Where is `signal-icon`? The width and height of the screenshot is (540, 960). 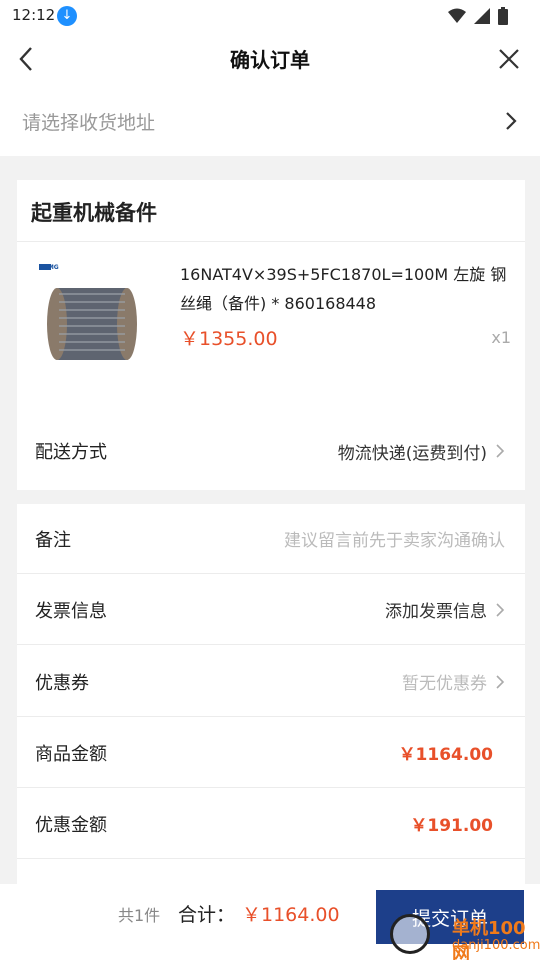
signal-icon is located at coordinates (482, 16).